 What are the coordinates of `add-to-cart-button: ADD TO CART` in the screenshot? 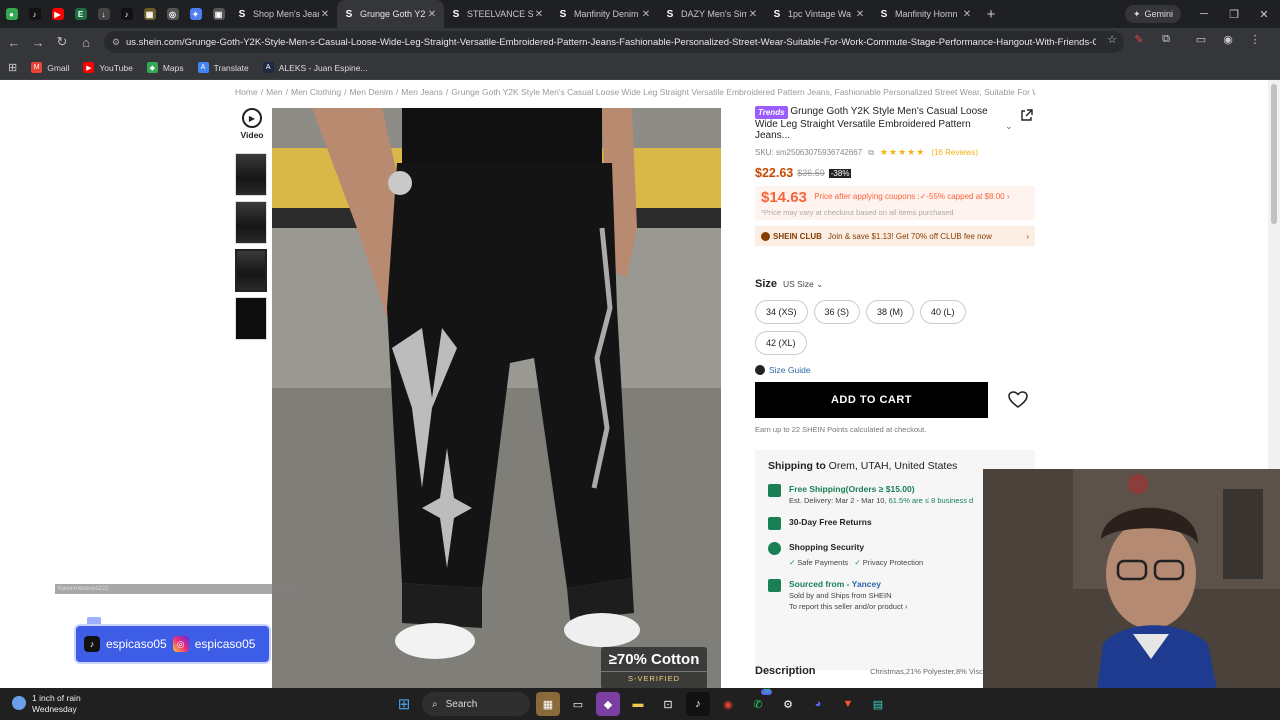 It's located at (871, 400).